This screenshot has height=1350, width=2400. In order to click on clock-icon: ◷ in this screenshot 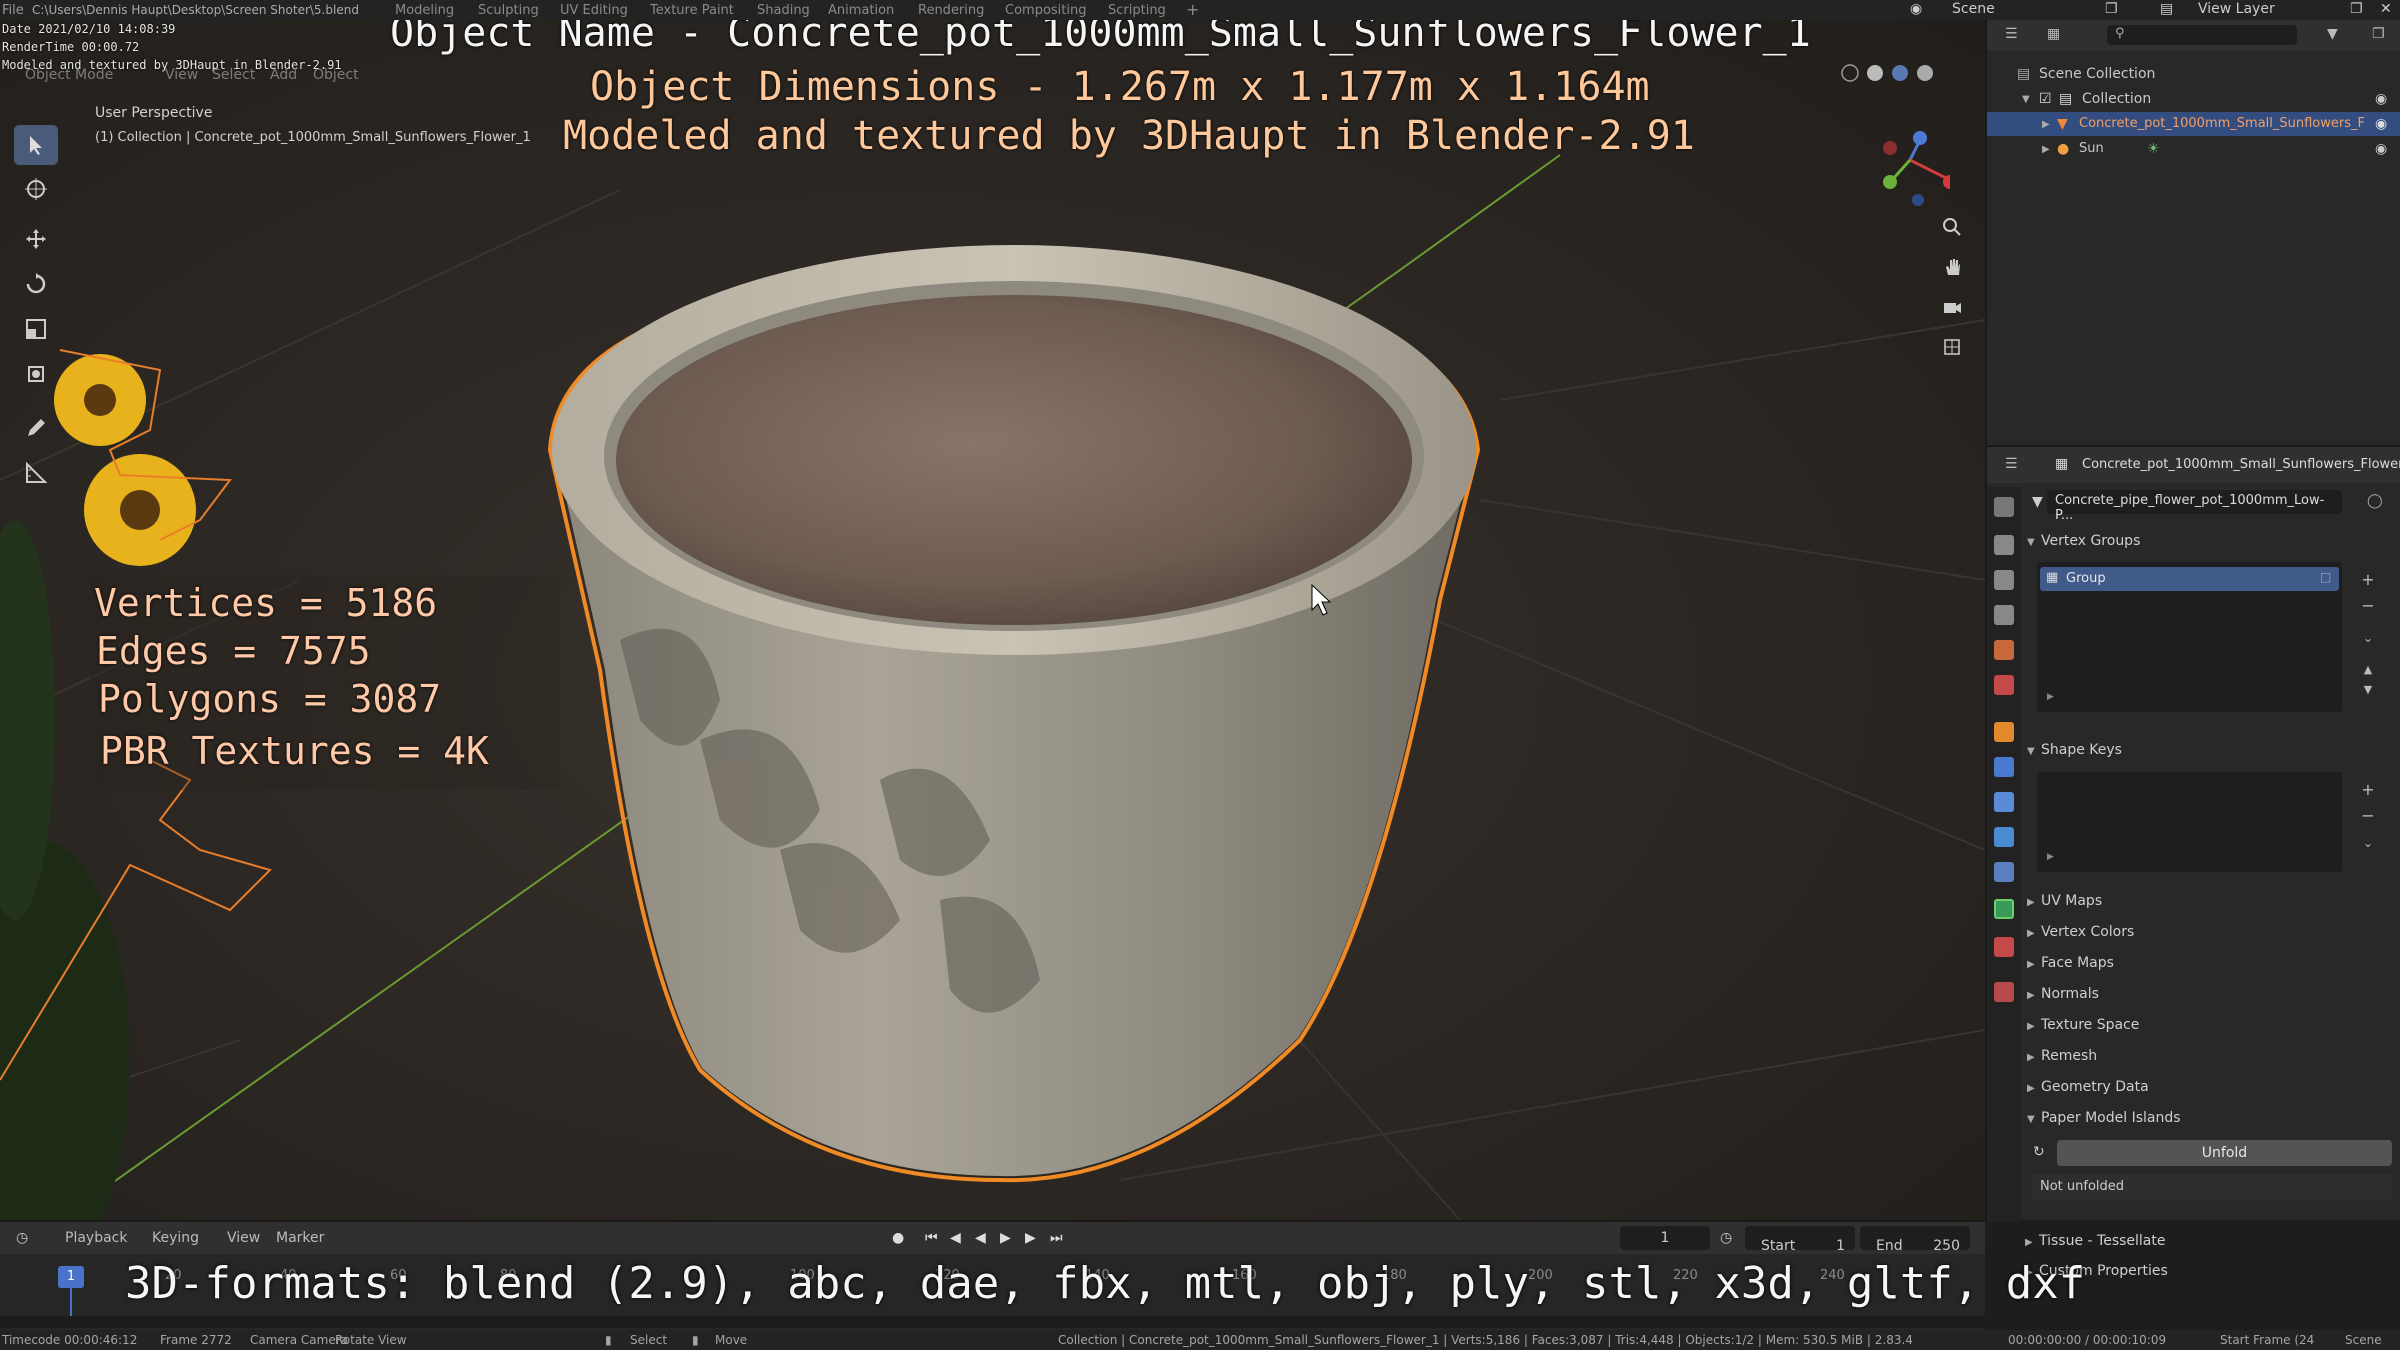, I will do `click(22, 1238)`.